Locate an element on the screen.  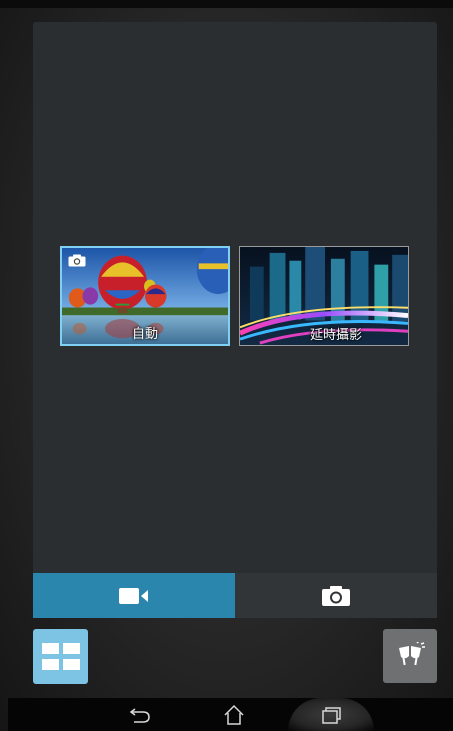
effect-button is located at coordinates (410, 656).